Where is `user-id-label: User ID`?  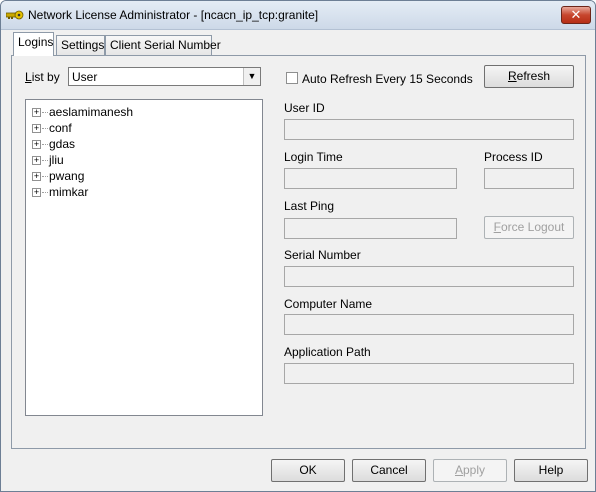 user-id-label: User ID is located at coordinates (304, 108).